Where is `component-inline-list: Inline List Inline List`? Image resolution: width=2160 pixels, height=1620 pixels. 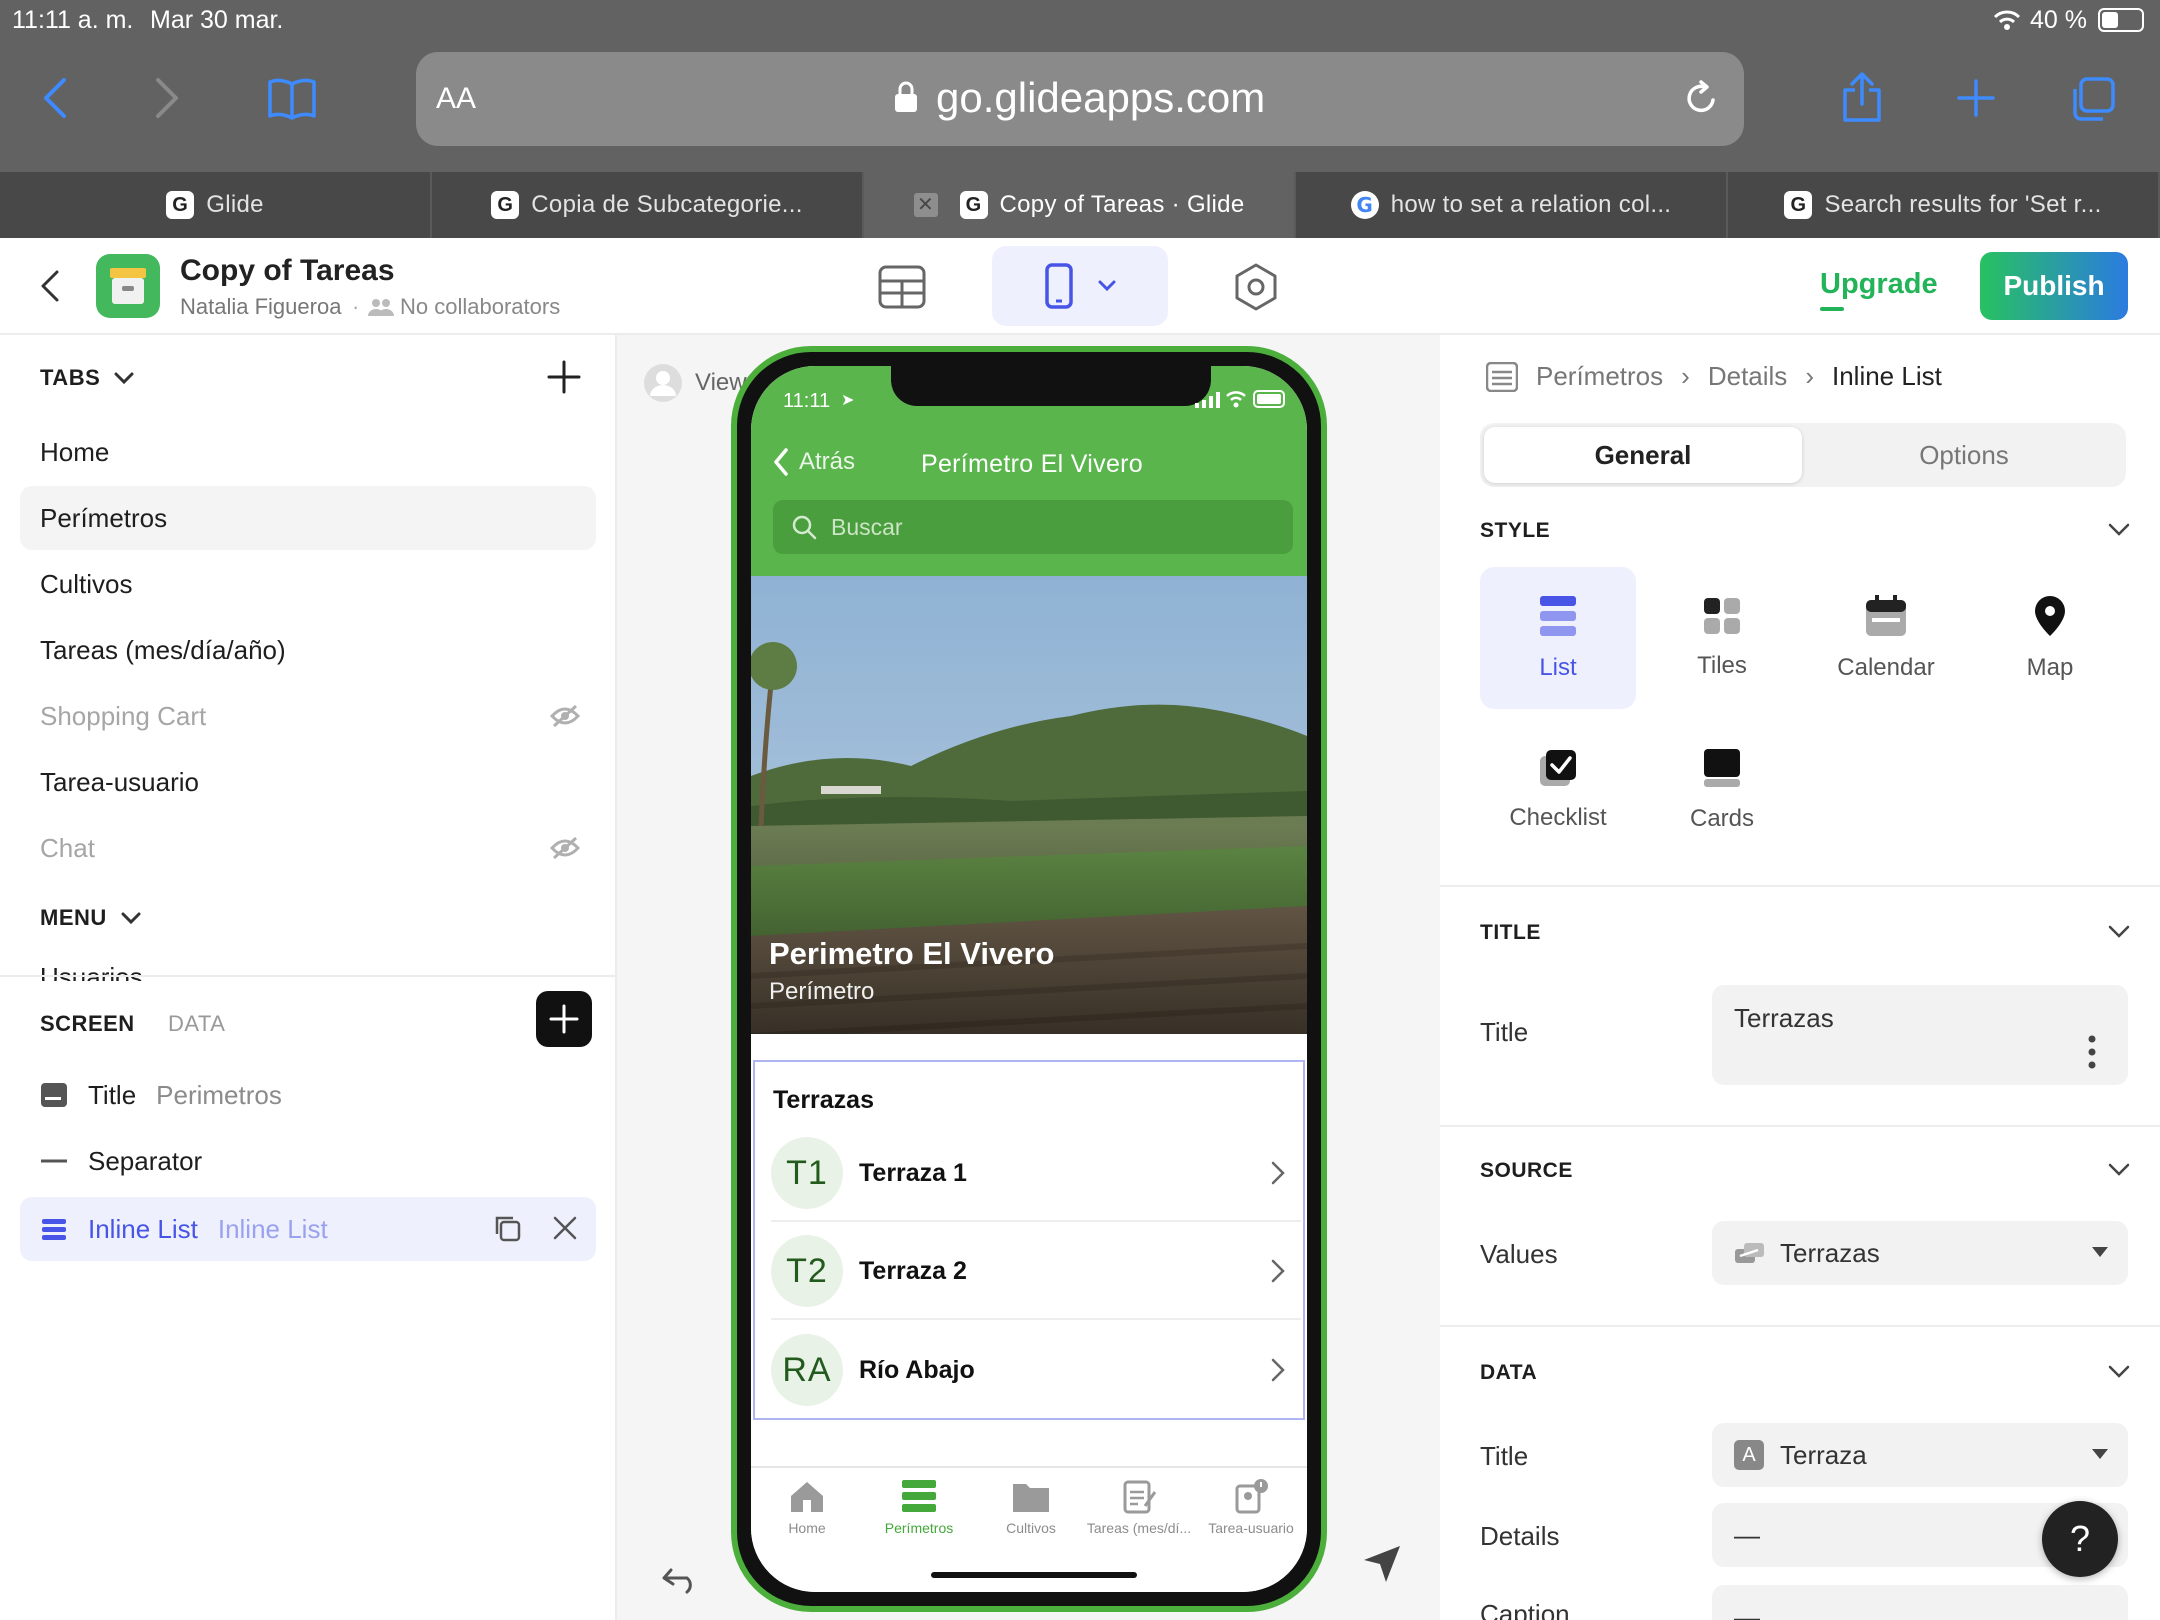 component-inline-list: Inline List Inline List is located at coordinates (308, 1229).